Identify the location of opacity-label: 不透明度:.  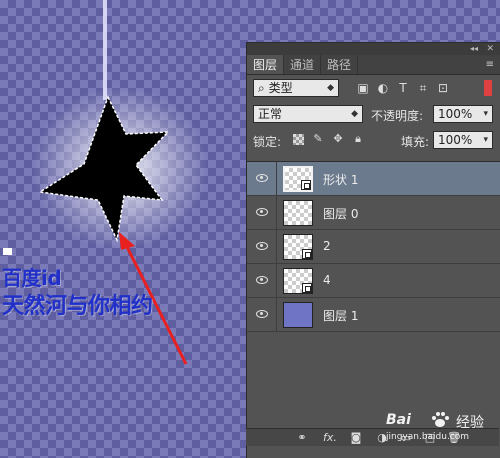
(397, 116).